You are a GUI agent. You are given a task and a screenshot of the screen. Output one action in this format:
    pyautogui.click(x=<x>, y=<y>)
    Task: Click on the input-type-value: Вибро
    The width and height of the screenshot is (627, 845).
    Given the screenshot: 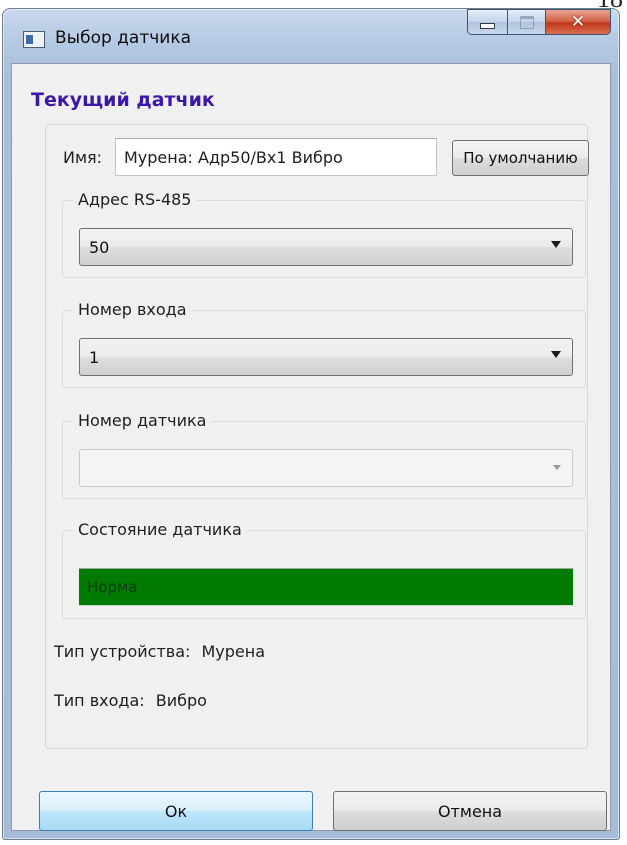 What is the action you would take?
    pyautogui.click(x=181, y=700)
    